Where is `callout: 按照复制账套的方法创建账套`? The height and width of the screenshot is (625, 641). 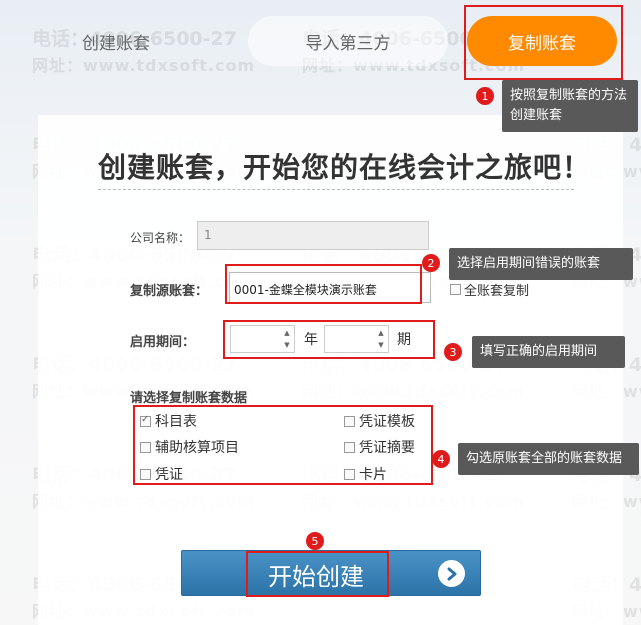
callout: 按照复制账套的方法创建账套 is located at coordinates (570, 106).